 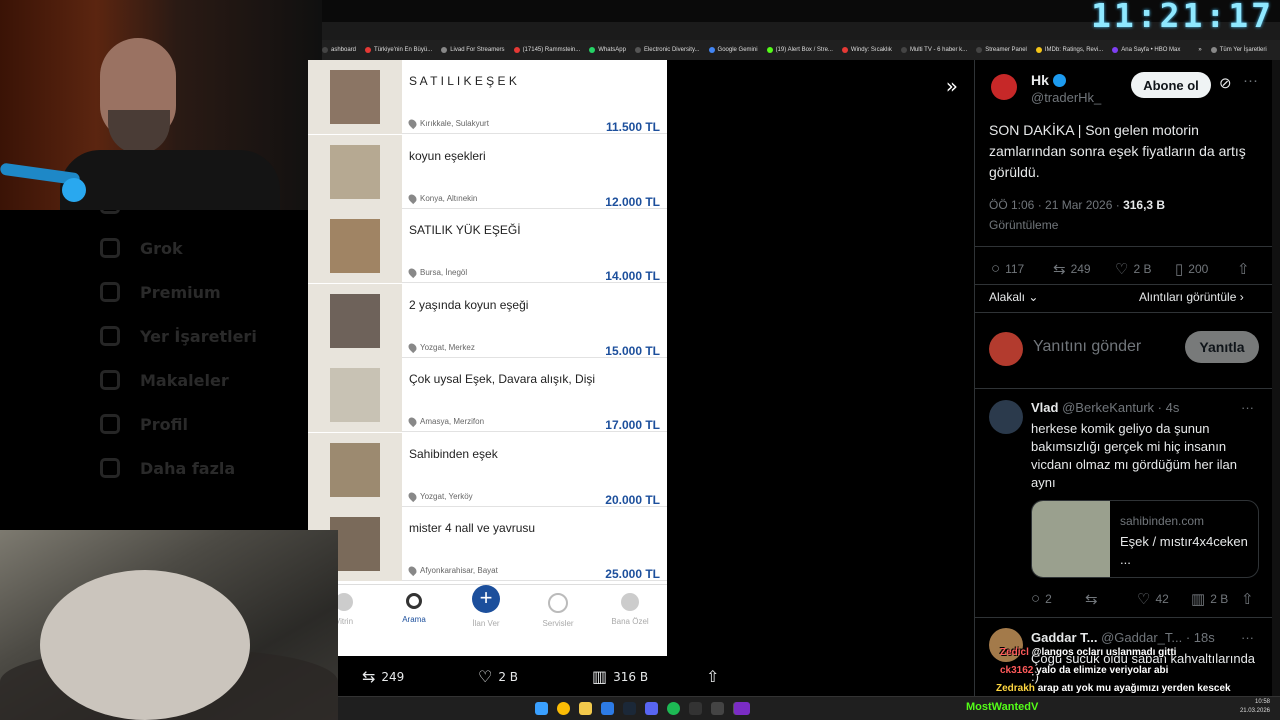 What do you see at coordinates (369, 676) in the screenshot?
I see `retweet-icon: ⇆` at bounding box center [369, 676].